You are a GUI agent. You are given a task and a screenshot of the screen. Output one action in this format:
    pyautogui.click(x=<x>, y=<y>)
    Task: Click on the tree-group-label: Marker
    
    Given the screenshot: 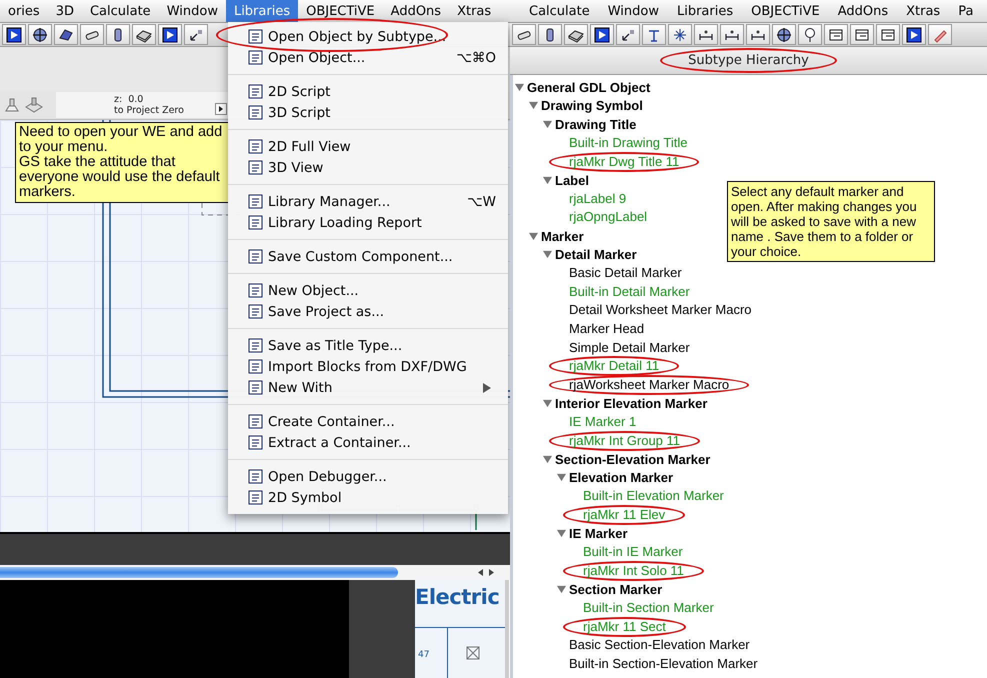 What is the action you would take?
    pyautogui.click(x=562, y=236)
    